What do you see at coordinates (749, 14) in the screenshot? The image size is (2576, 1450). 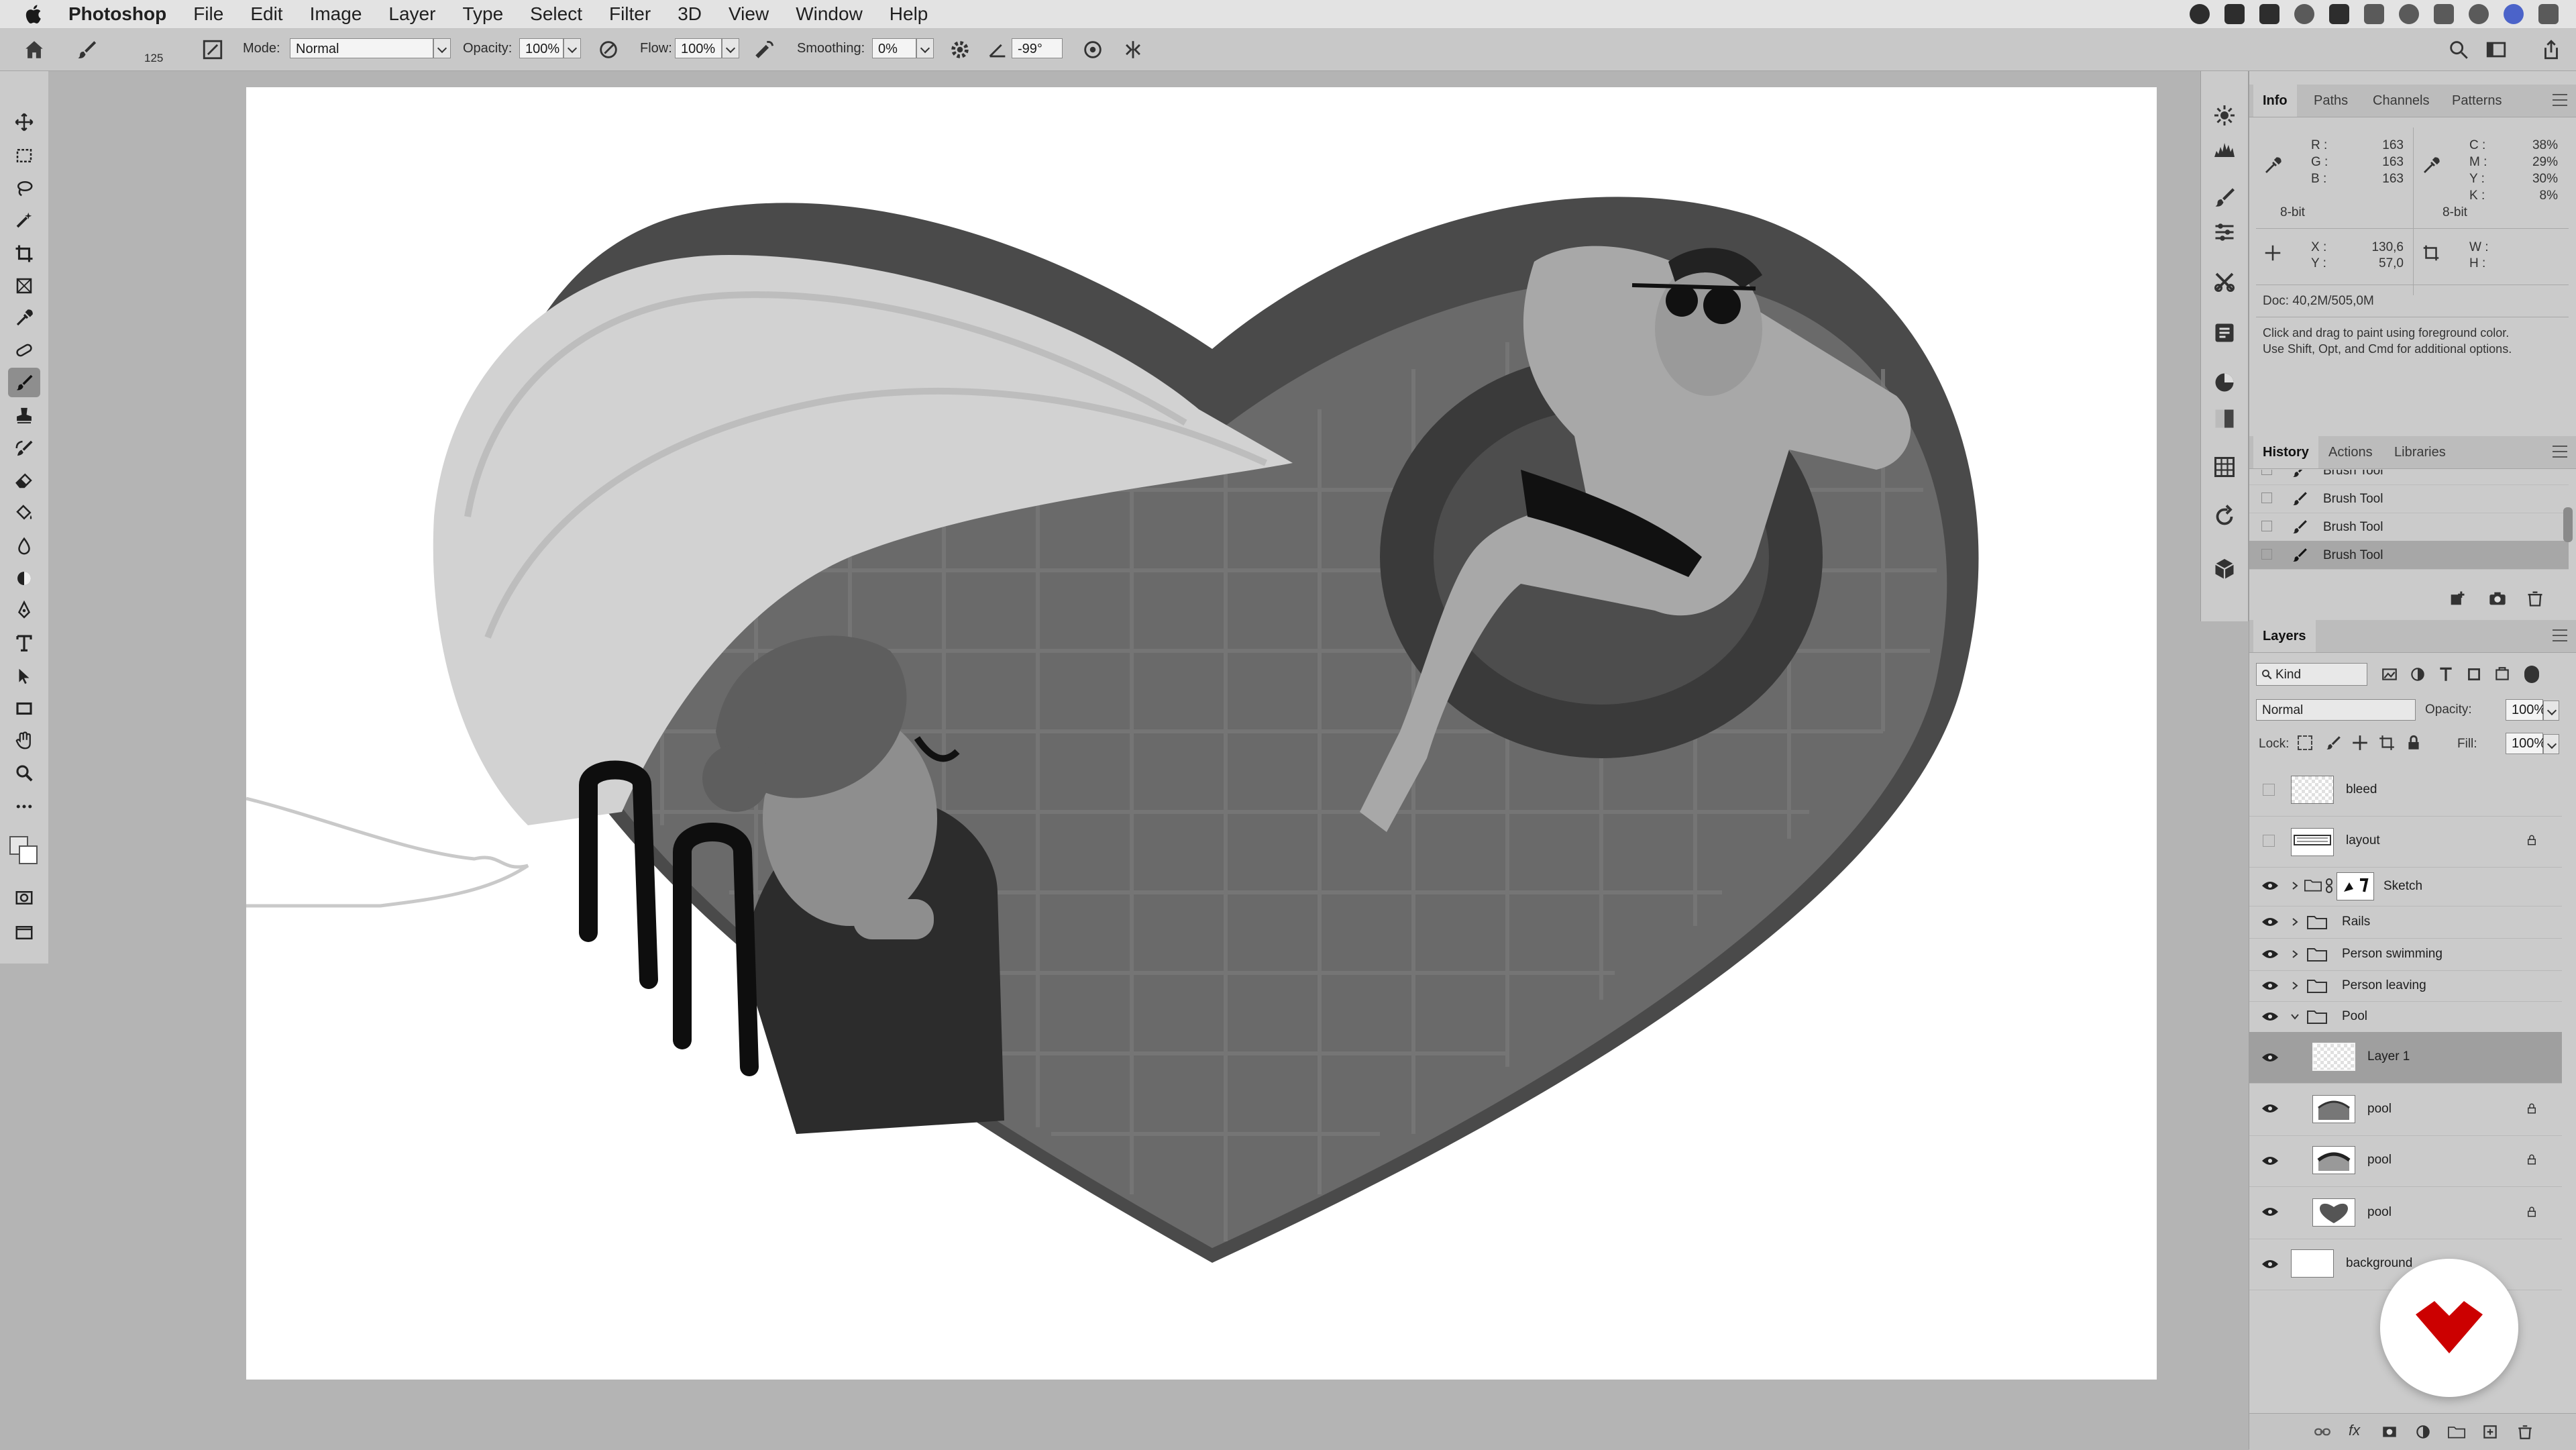 I see `menu-view: View` at bounding box center [749, 14].